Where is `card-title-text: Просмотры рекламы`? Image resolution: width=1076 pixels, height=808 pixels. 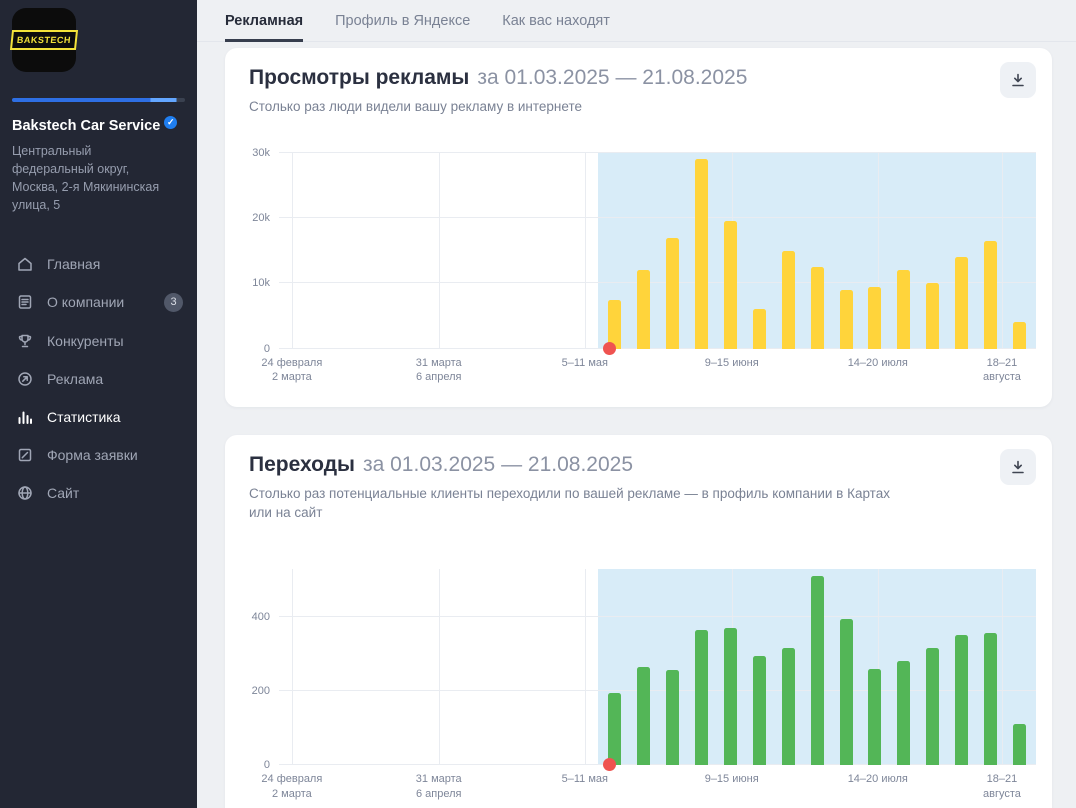 card-title-text: Просмотры рекламы is located at coordinates (359, 77).